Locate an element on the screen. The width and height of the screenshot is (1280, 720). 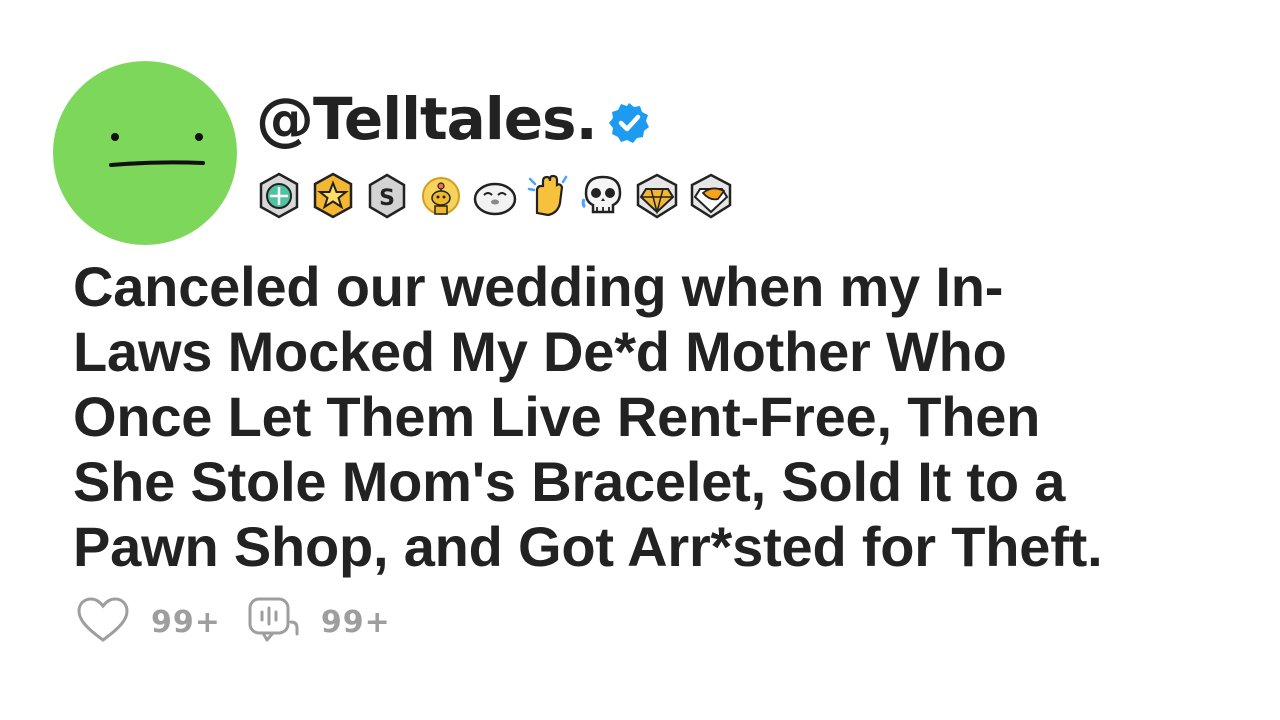
comments-count: 99+ is located at coordinates (355, 622).